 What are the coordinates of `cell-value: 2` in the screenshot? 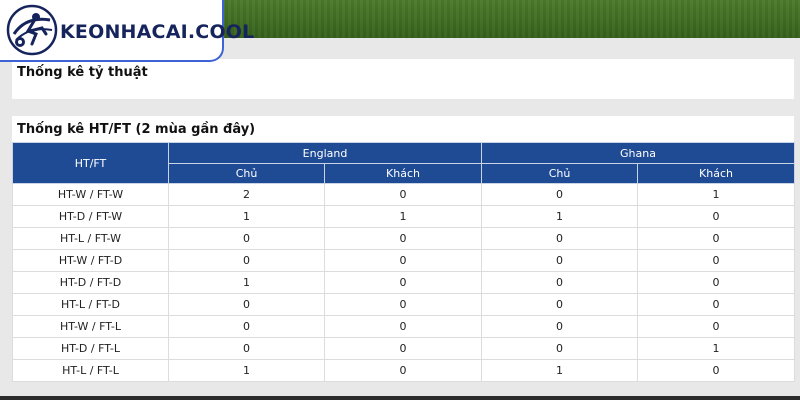 It's located at (246, 194).